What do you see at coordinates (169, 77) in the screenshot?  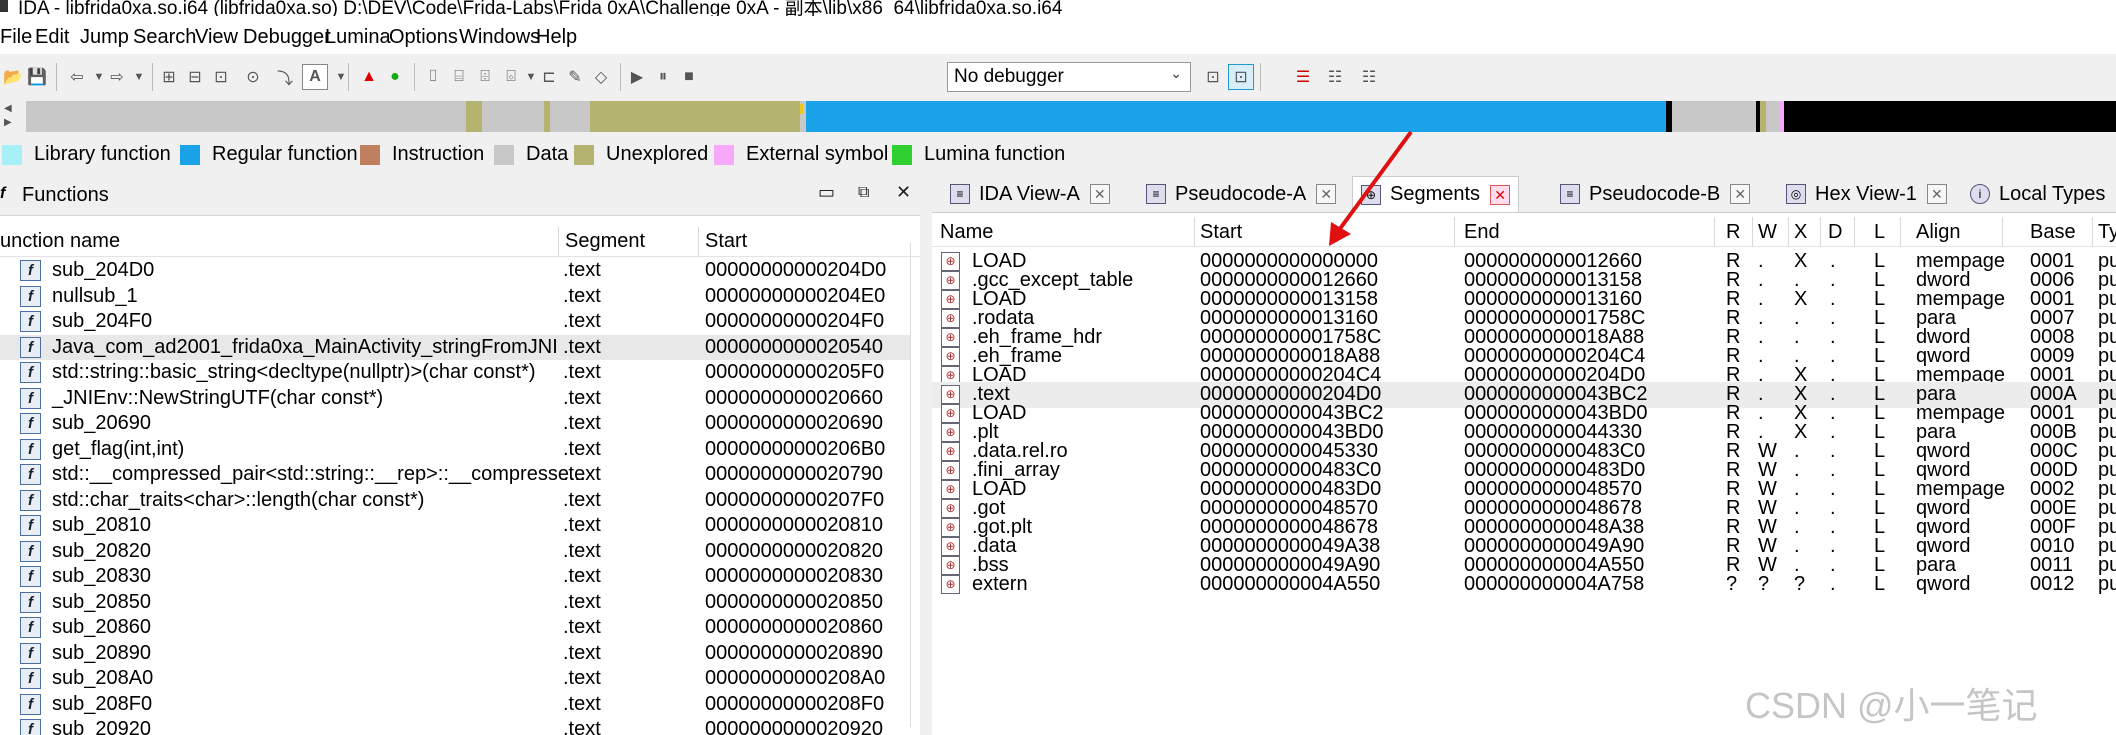 I see `hex-view-icon: ⊞` at bounding box center [169, 77].